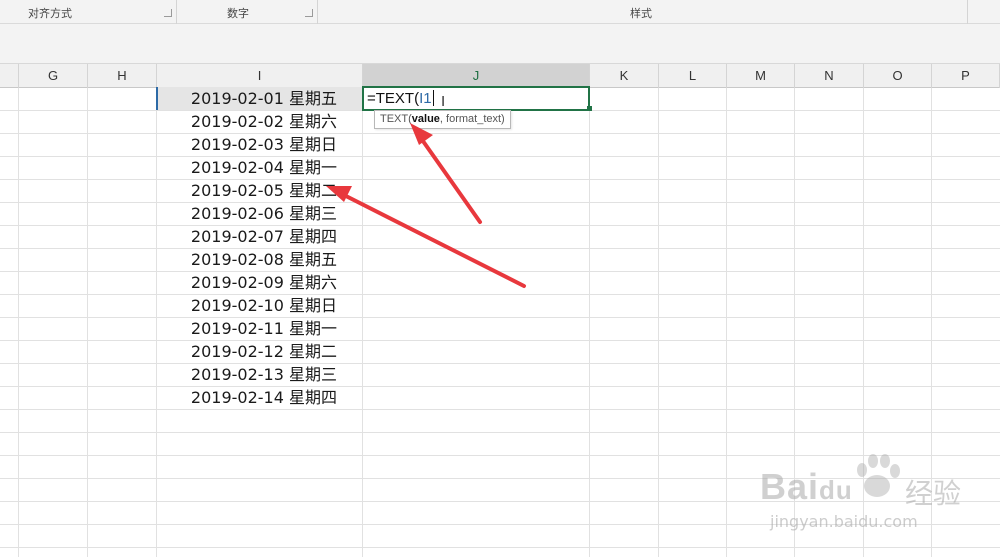 This screenshot has width=1000, height=557. I want to click on ibeam-cursor-icon: I, so click(443, 101).